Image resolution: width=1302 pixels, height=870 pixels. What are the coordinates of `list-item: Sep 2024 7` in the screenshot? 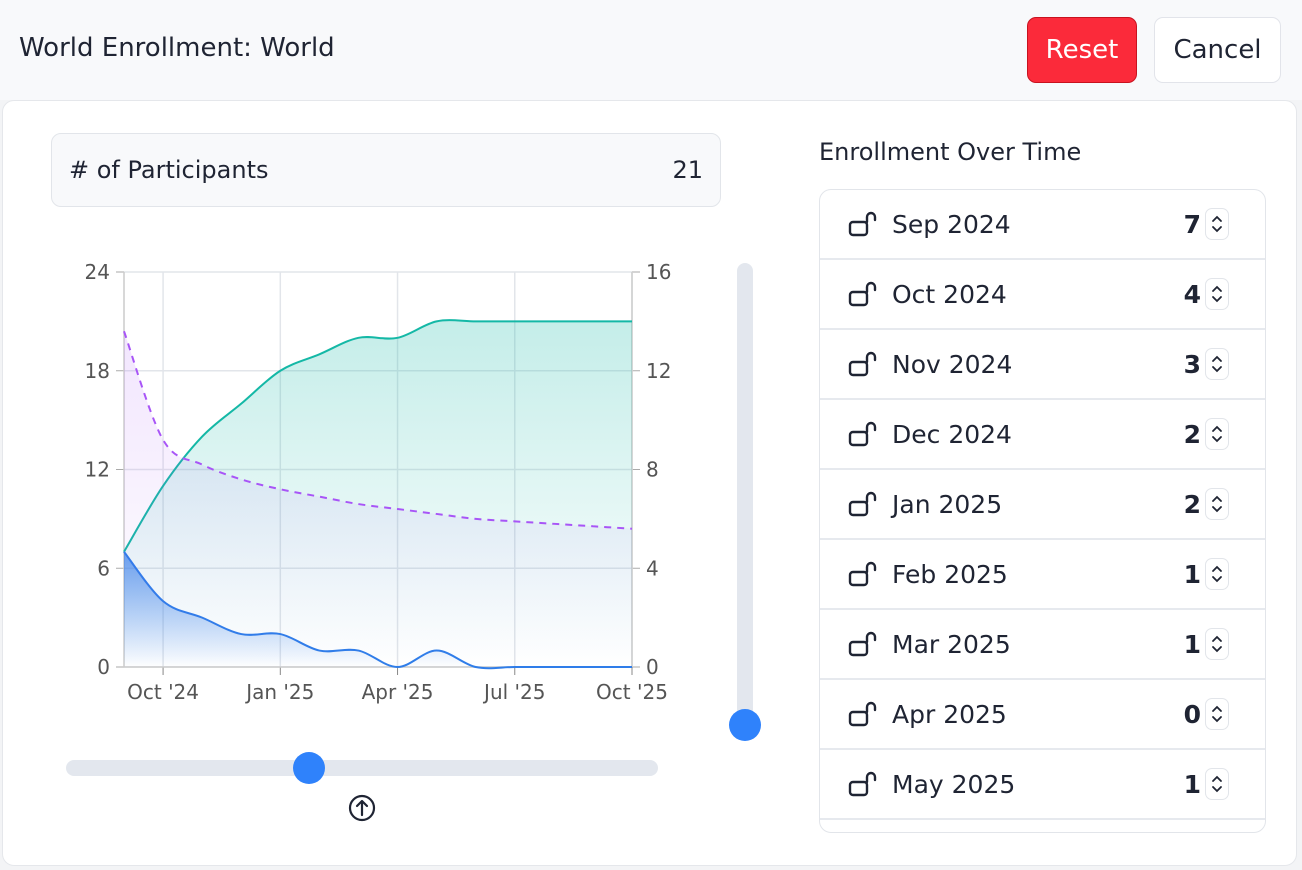 It's located at (1042, 225).